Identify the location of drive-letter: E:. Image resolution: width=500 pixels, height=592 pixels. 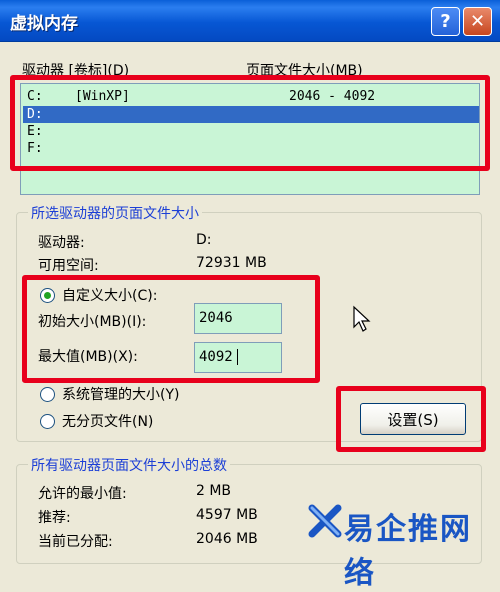
(35, 131).